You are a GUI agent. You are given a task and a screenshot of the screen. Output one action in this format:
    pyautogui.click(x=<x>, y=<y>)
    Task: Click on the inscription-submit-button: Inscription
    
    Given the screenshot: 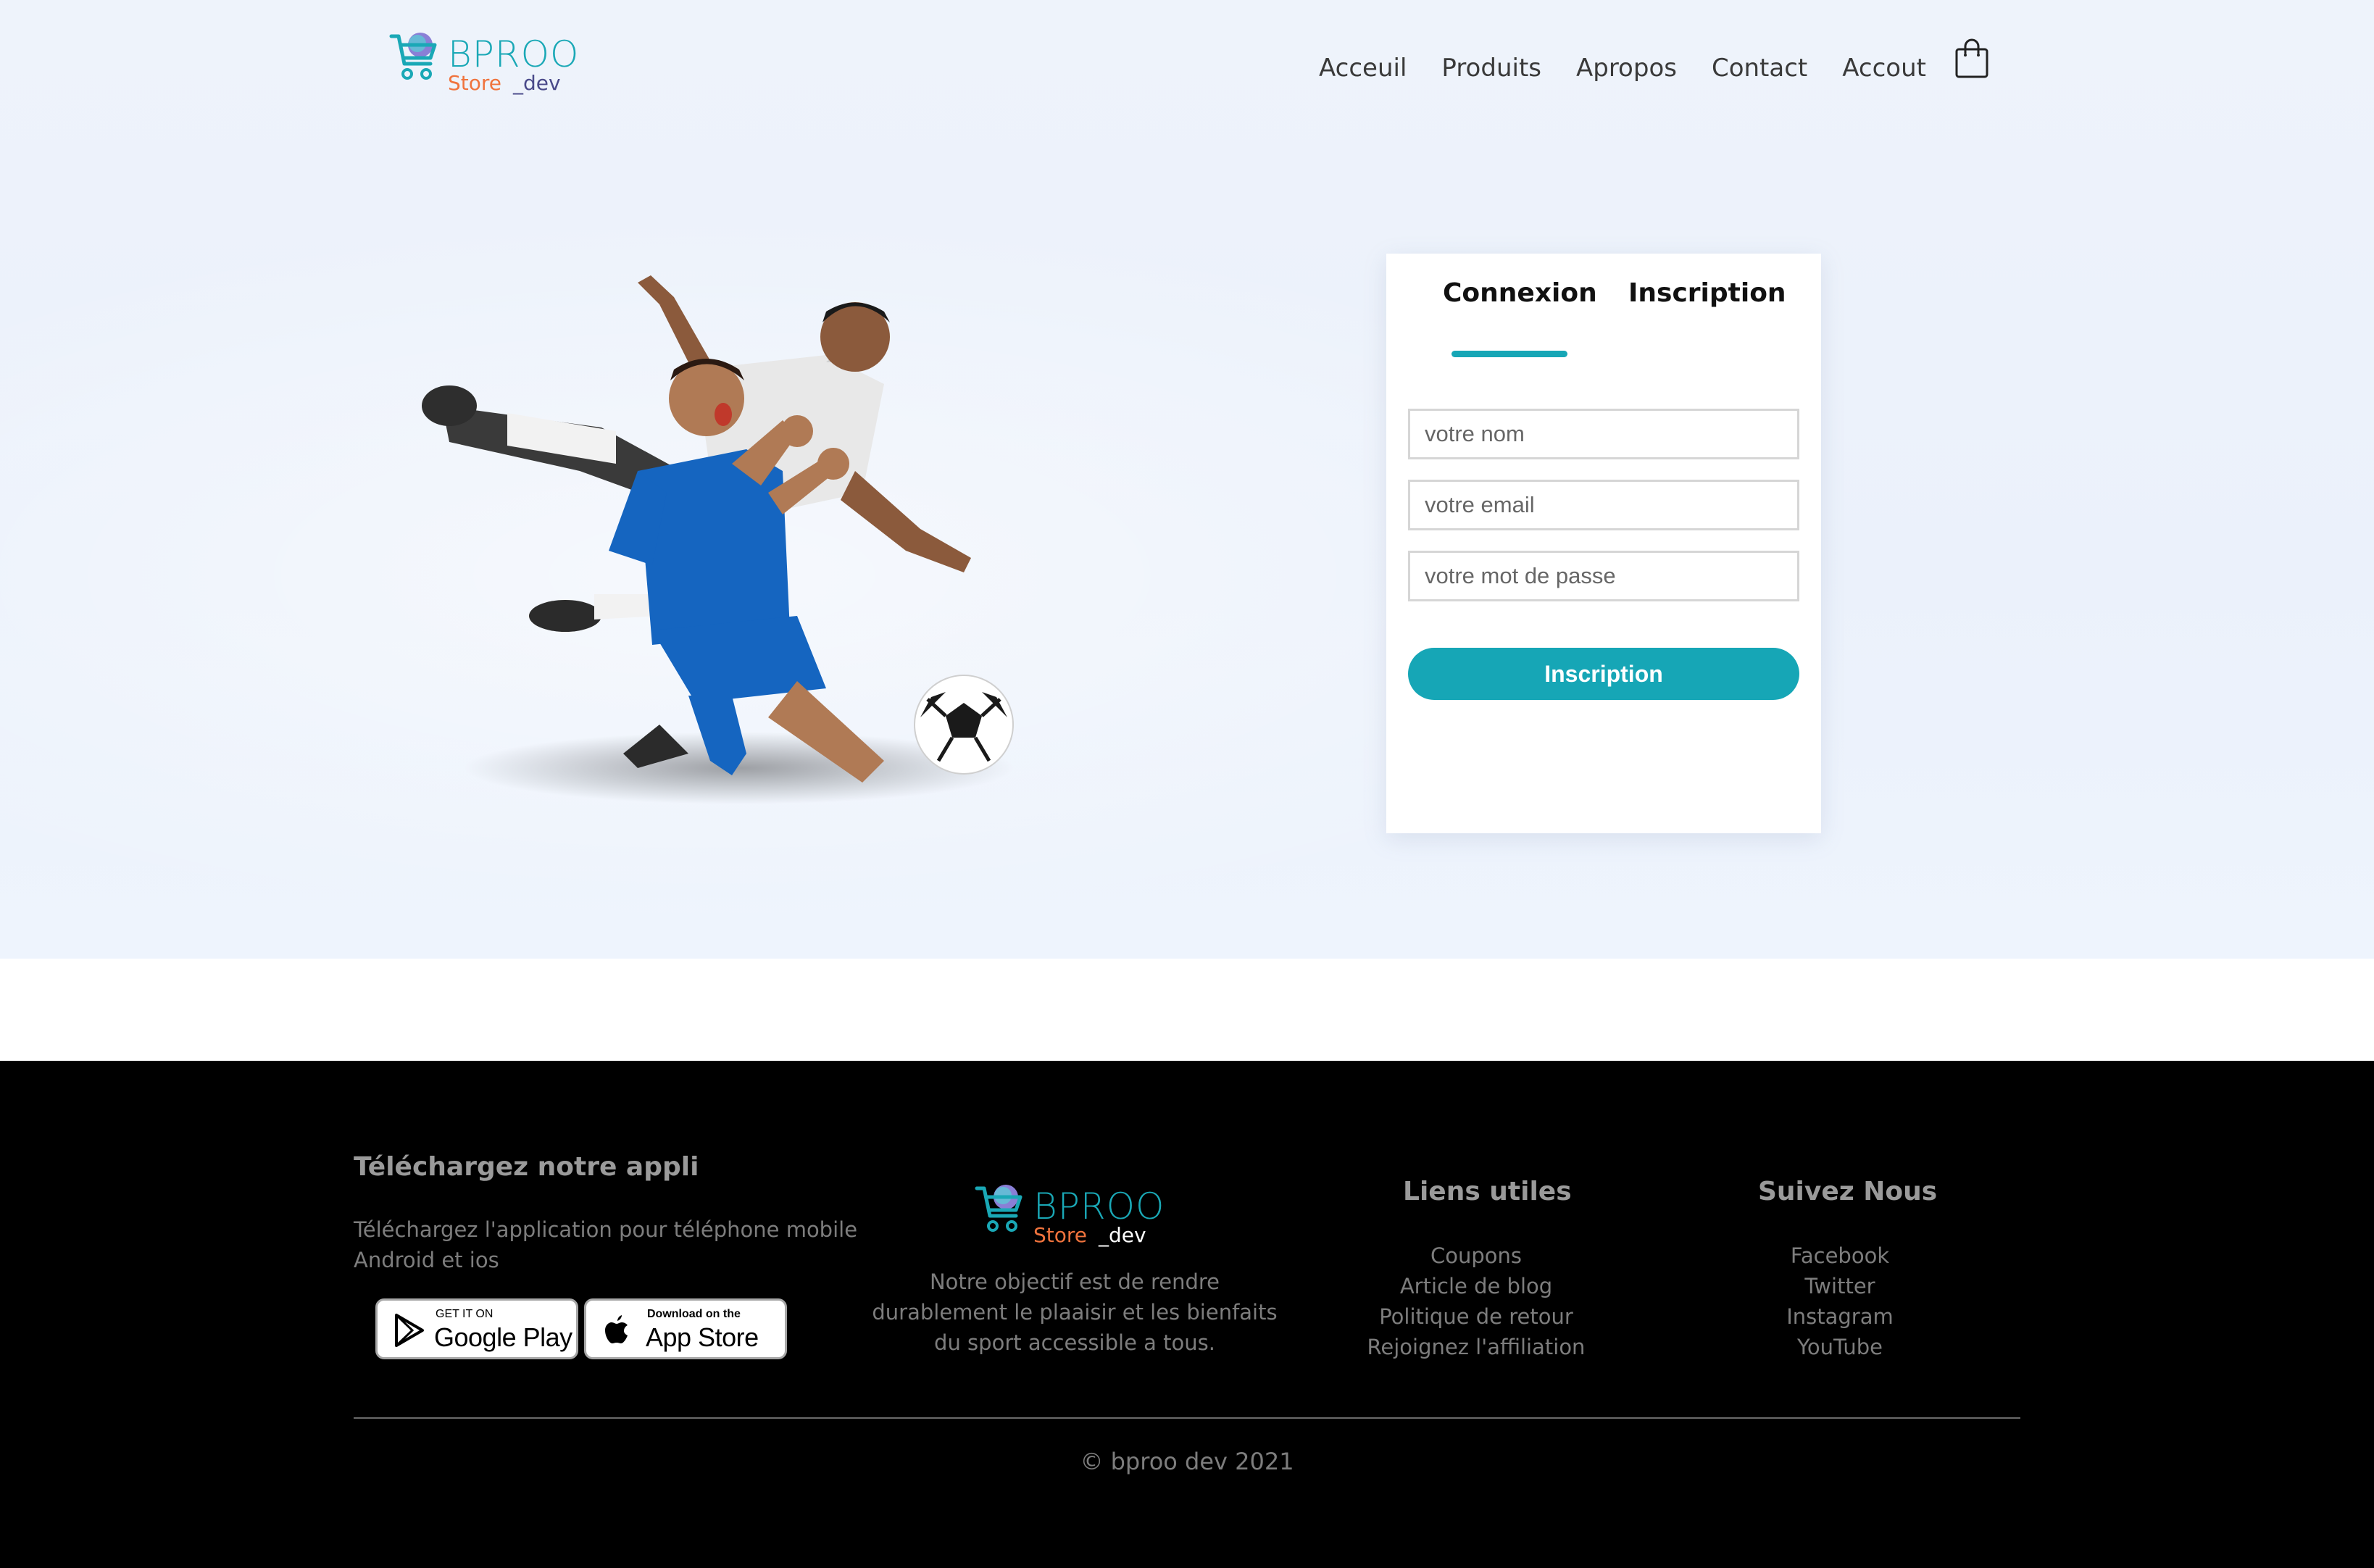 What is the action you would take?
    pyautogui.click(x=1604, y=674)
    